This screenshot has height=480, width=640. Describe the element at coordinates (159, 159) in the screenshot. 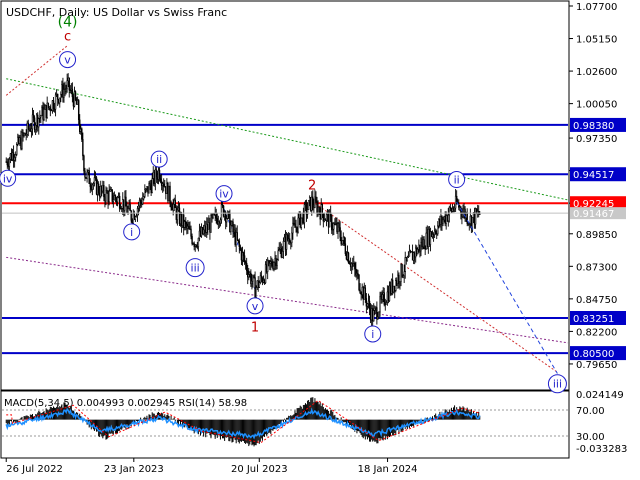

I see `wave-label-4: ii` at that location.